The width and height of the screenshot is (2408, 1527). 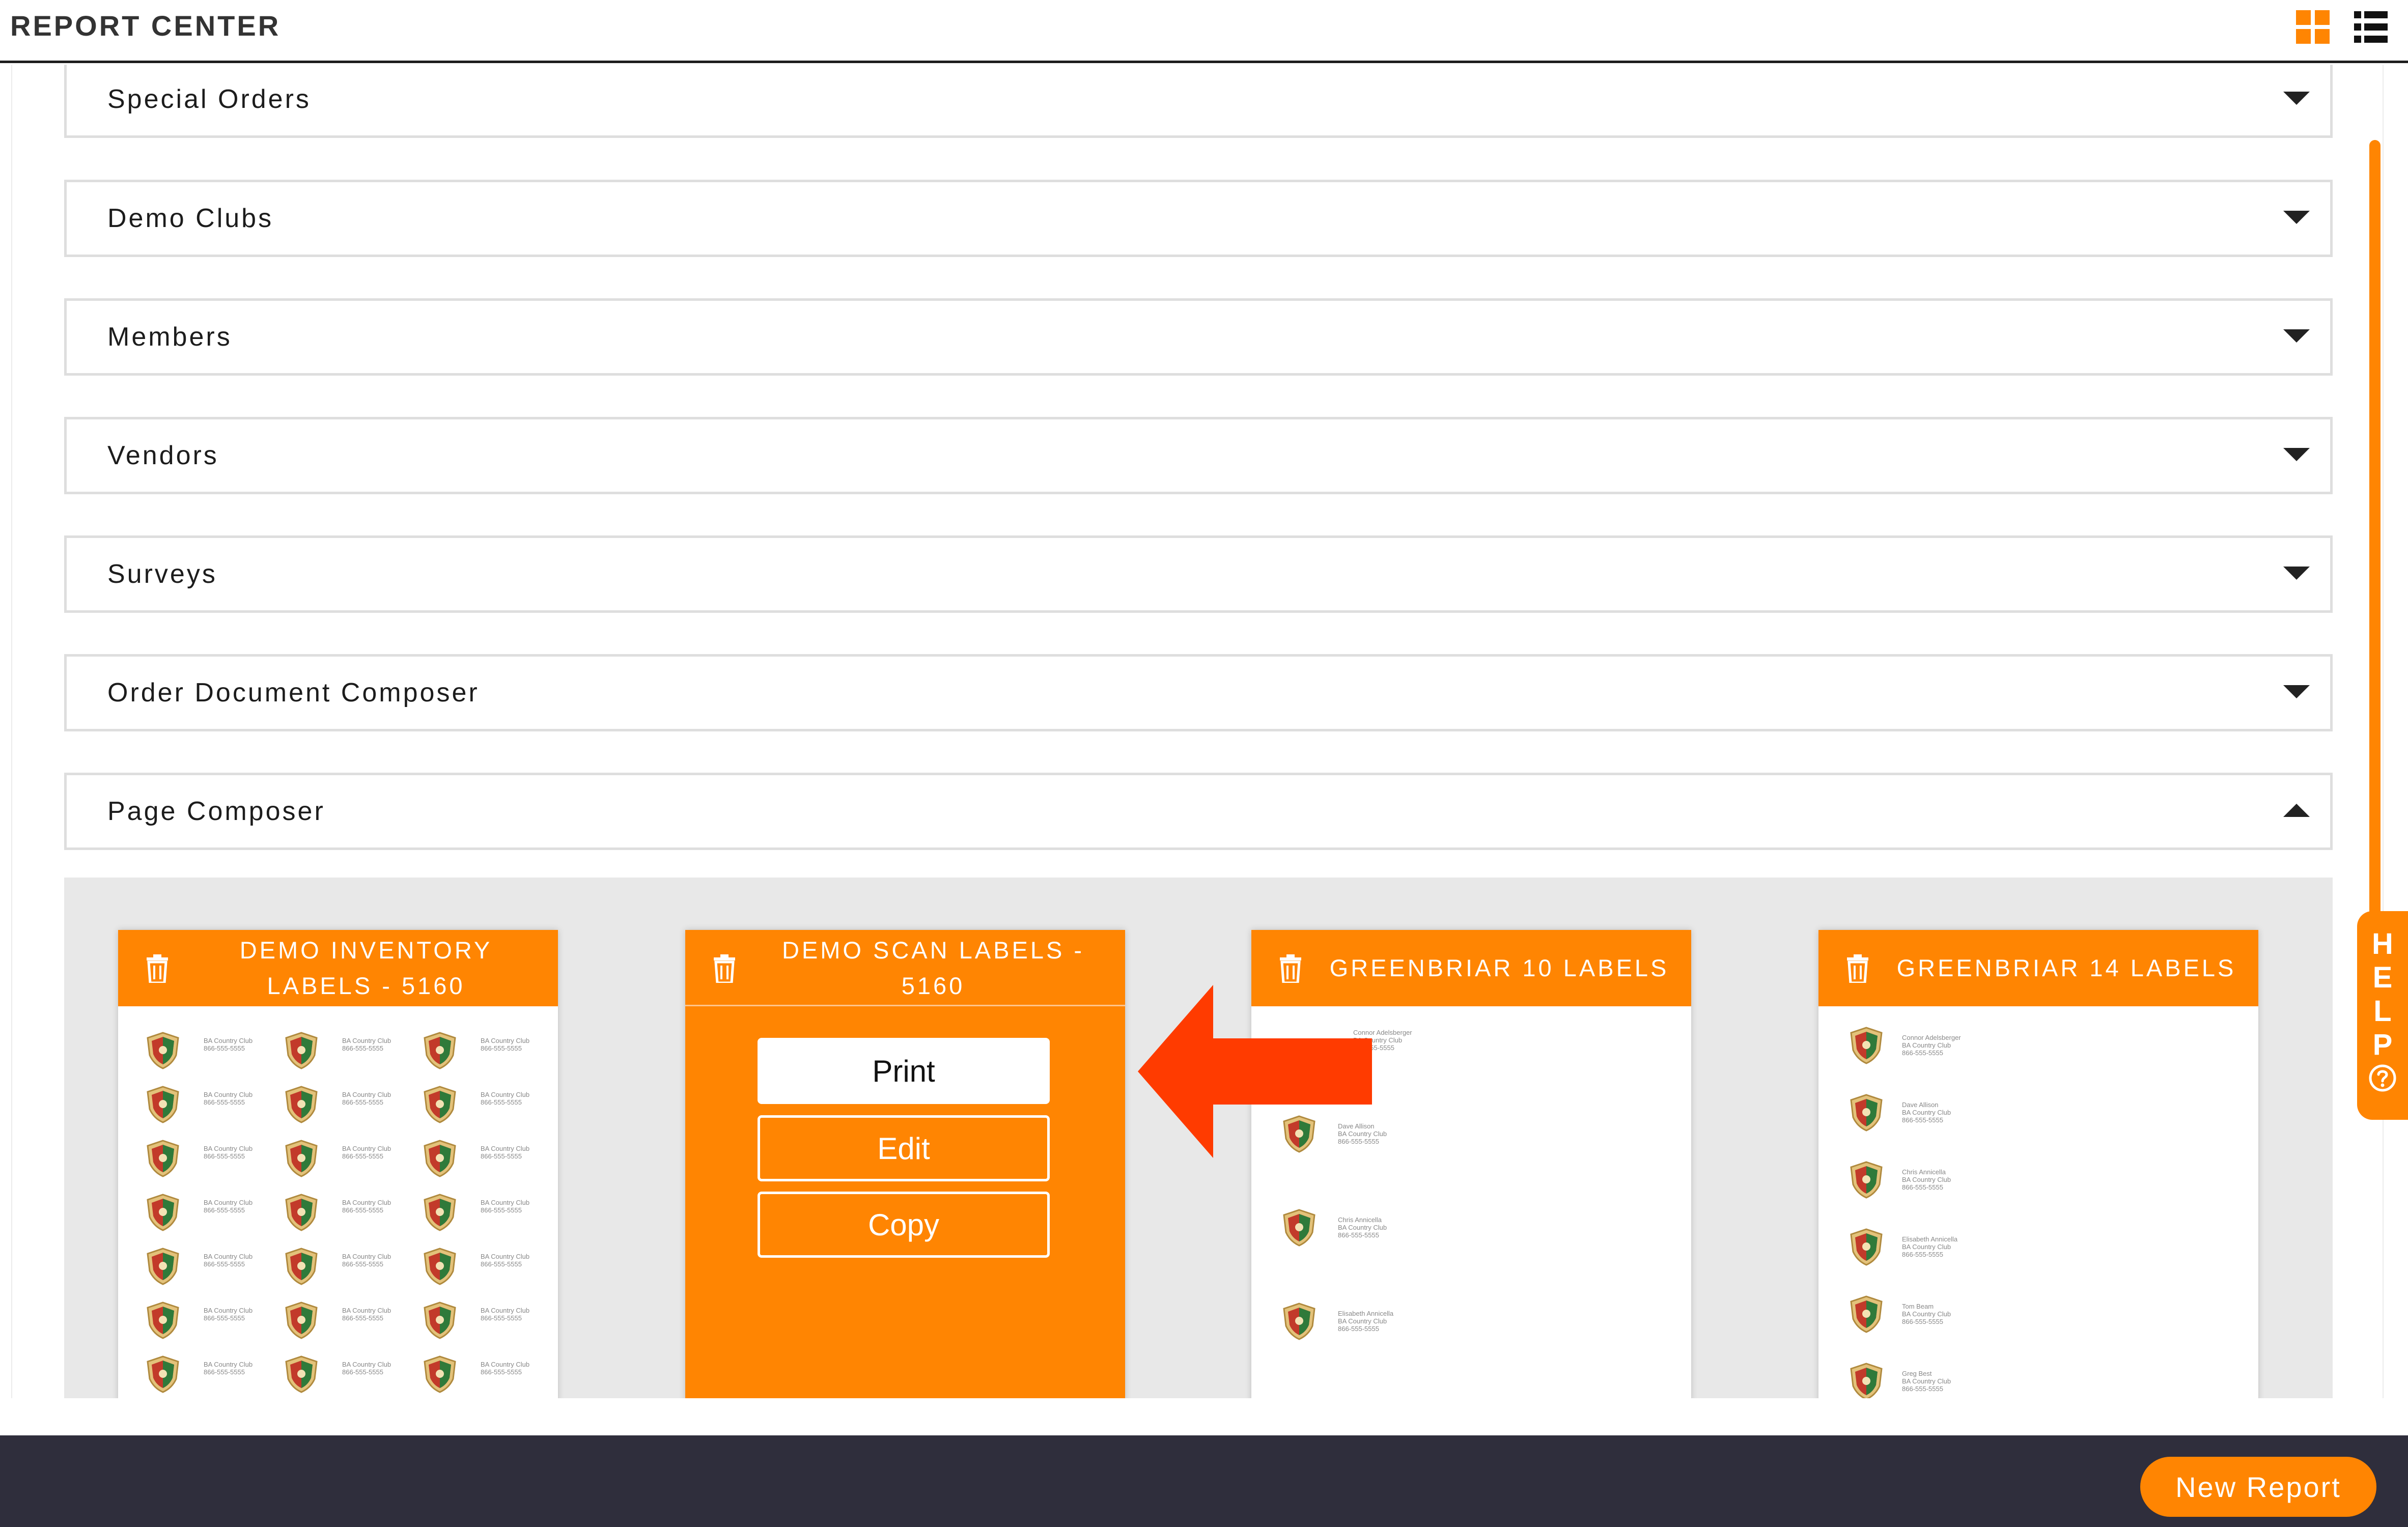 I want to click on accordion-demo-clubs: Demo Clubs, so click(x=1198, y=218).